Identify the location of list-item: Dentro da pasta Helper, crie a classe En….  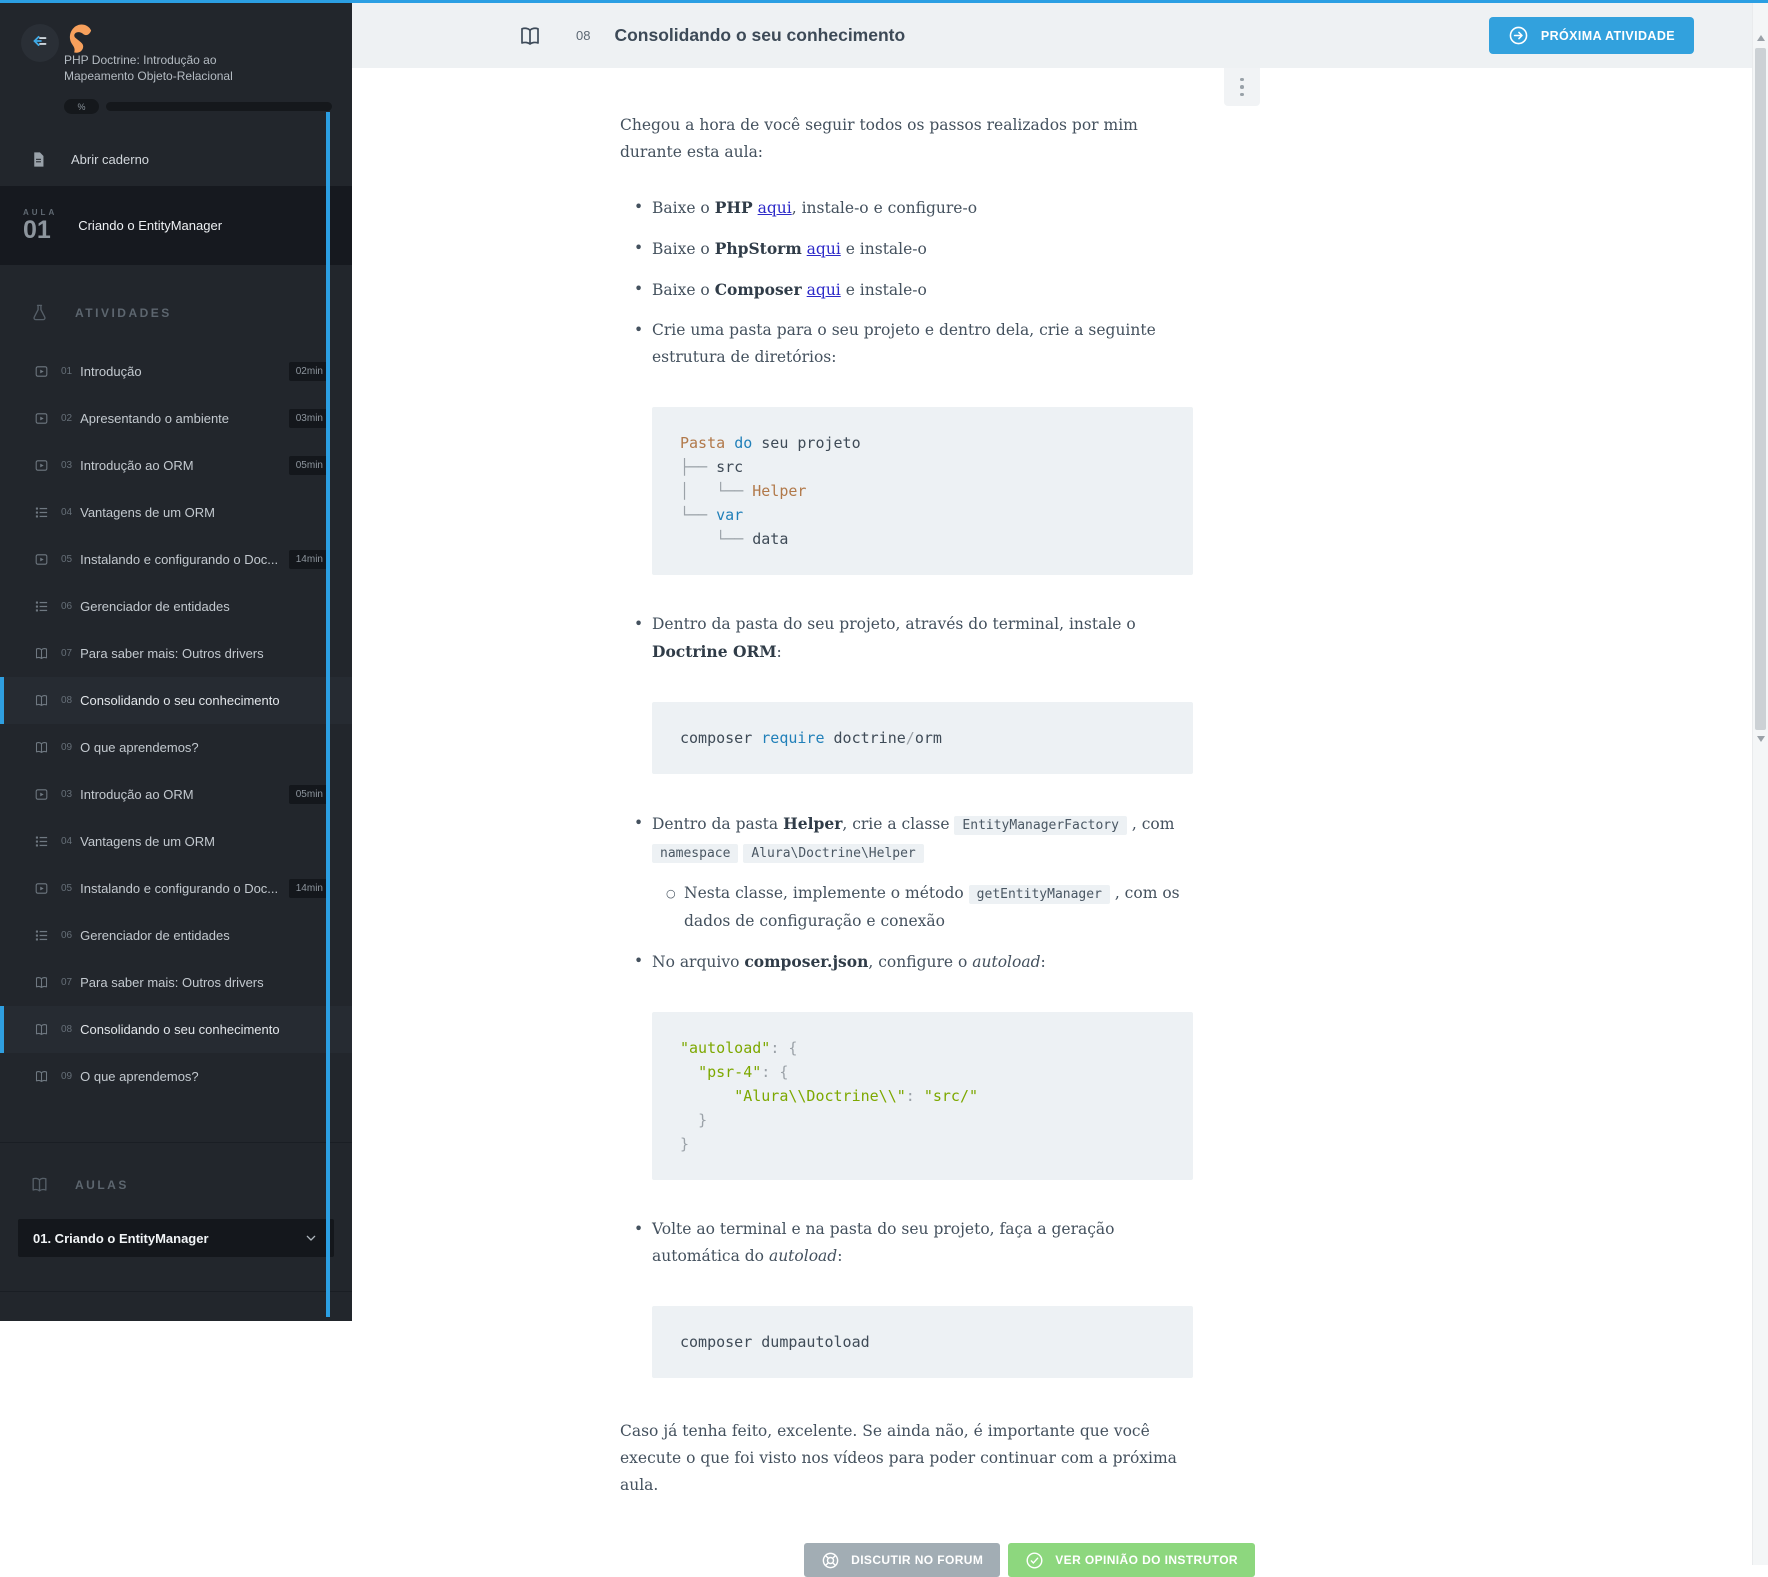
(906, 838).